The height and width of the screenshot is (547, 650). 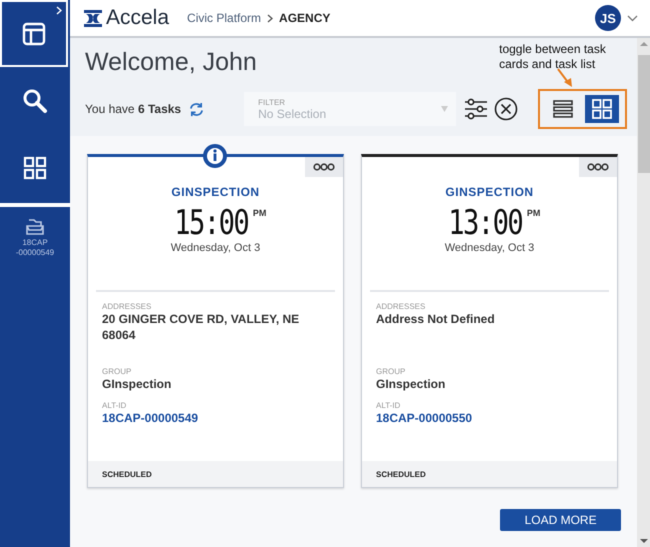 What do you see at coordinates (35, 101) in the screenshot?
I see `search-icon` at bounding box center [35, 101].